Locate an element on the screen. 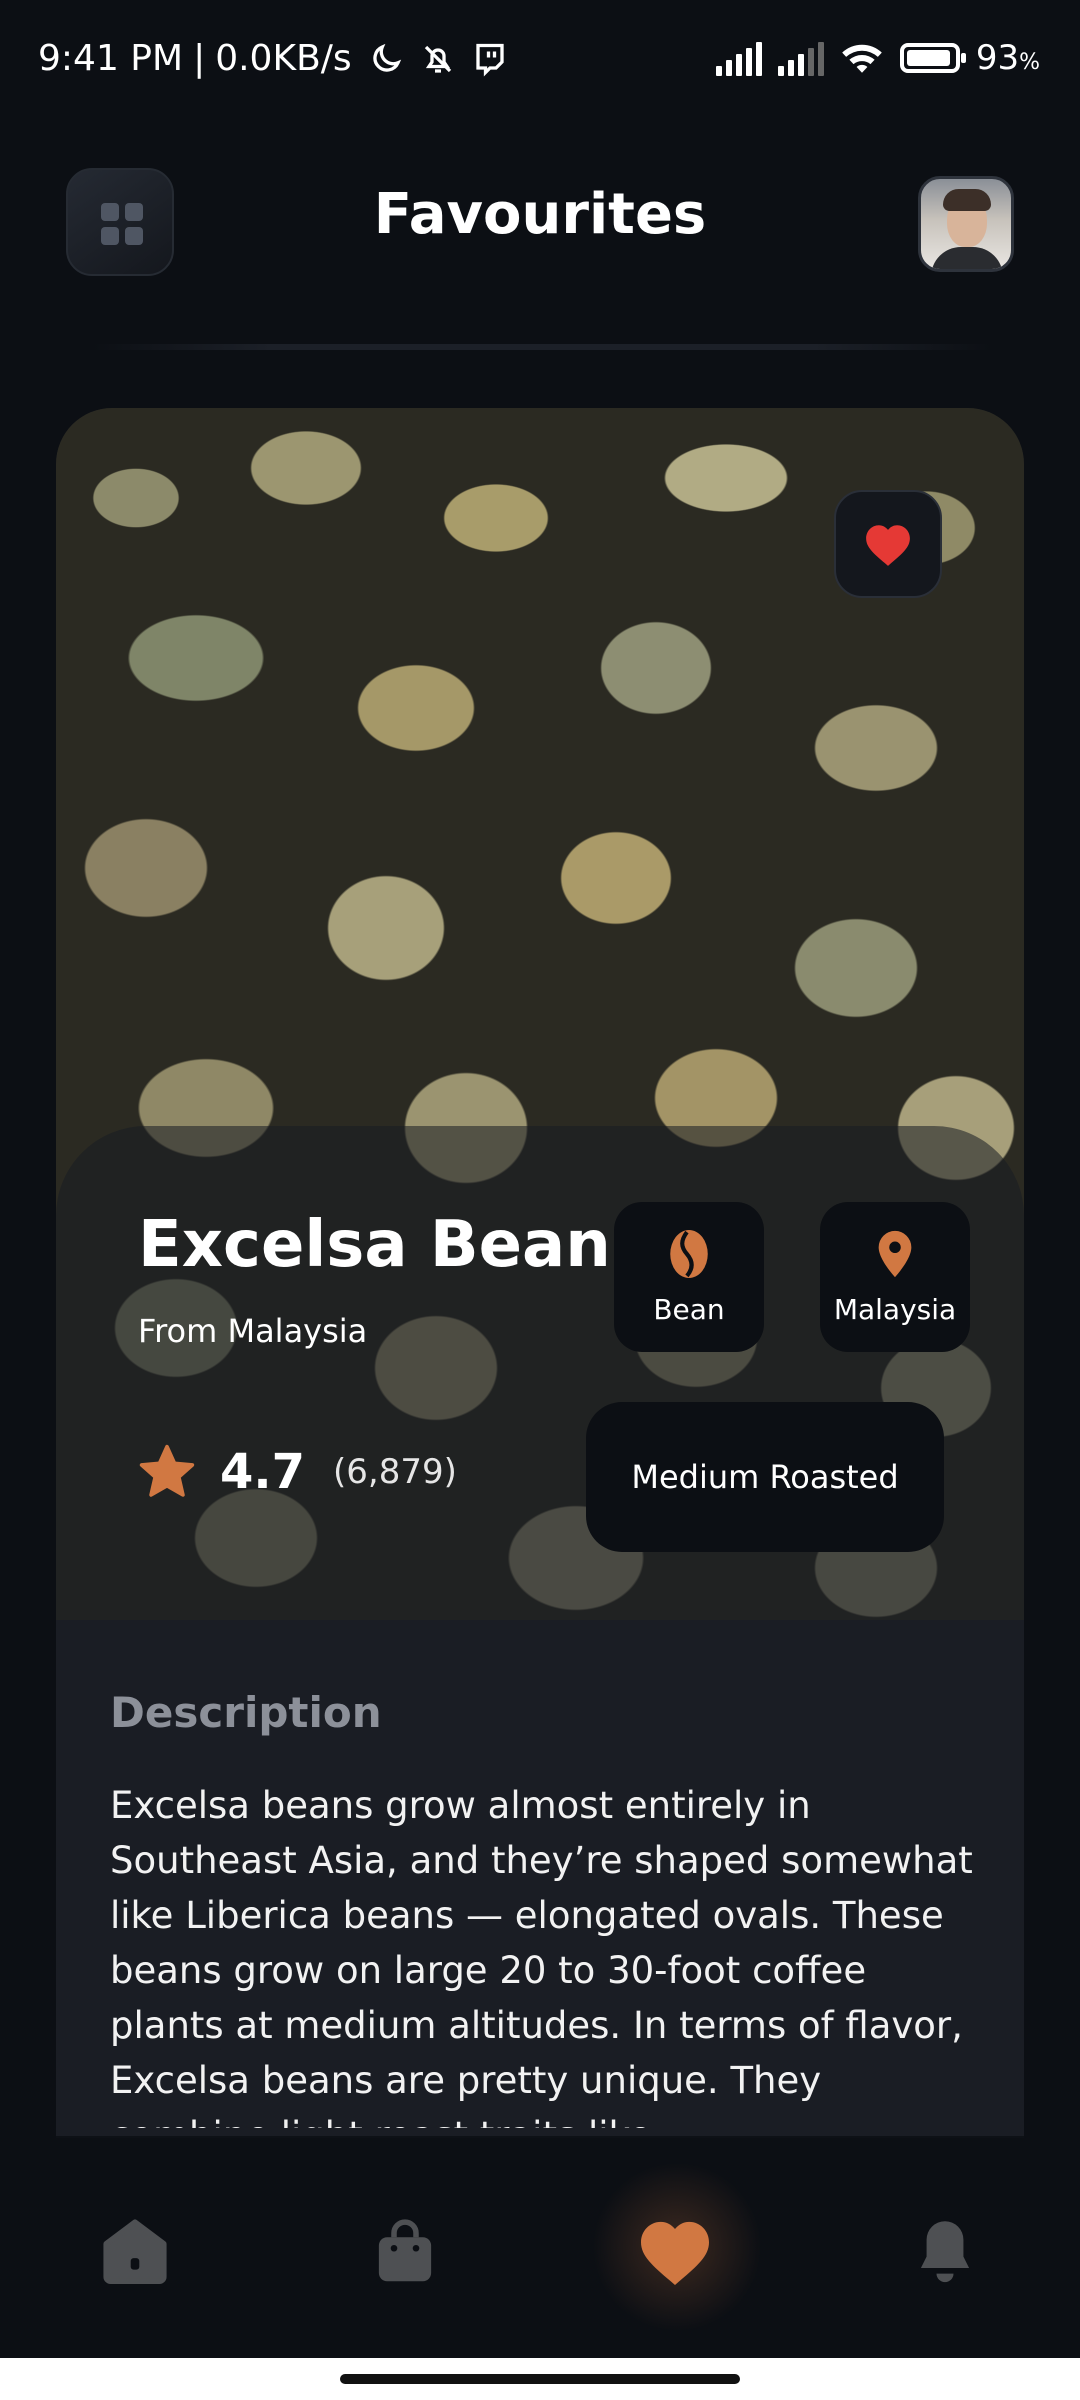 The image size is (1080, 2400). description-title: Description is located at coordinates (246, 1712).